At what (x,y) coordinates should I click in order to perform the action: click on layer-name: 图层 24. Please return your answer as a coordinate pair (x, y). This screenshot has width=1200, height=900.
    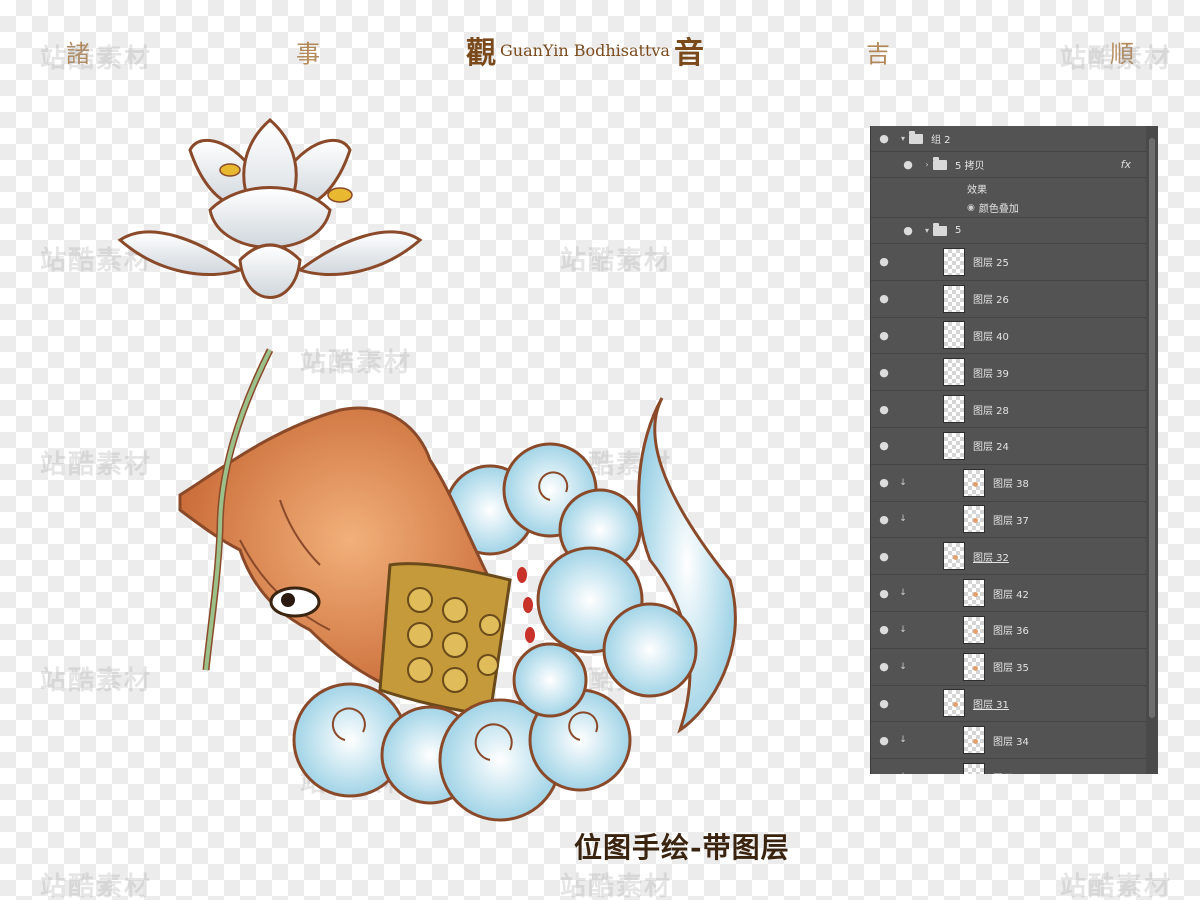
    Looking at the image, I should click on (991, 448).